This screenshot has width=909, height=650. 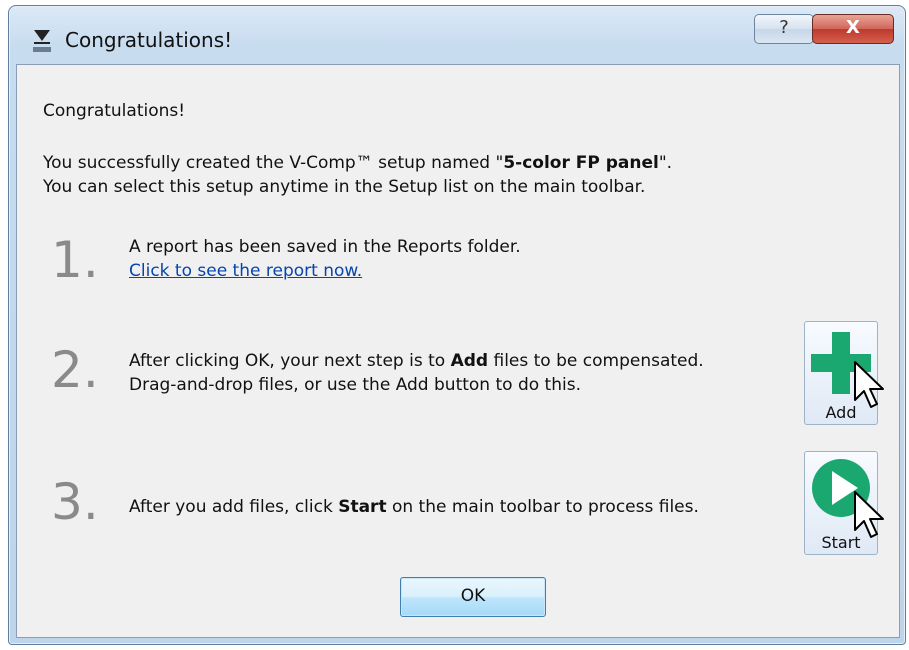 What do you see at coordinates (67, 260) in the screenshot?
I see `step-1-number-value: 1` at bounding box center [67, 260].